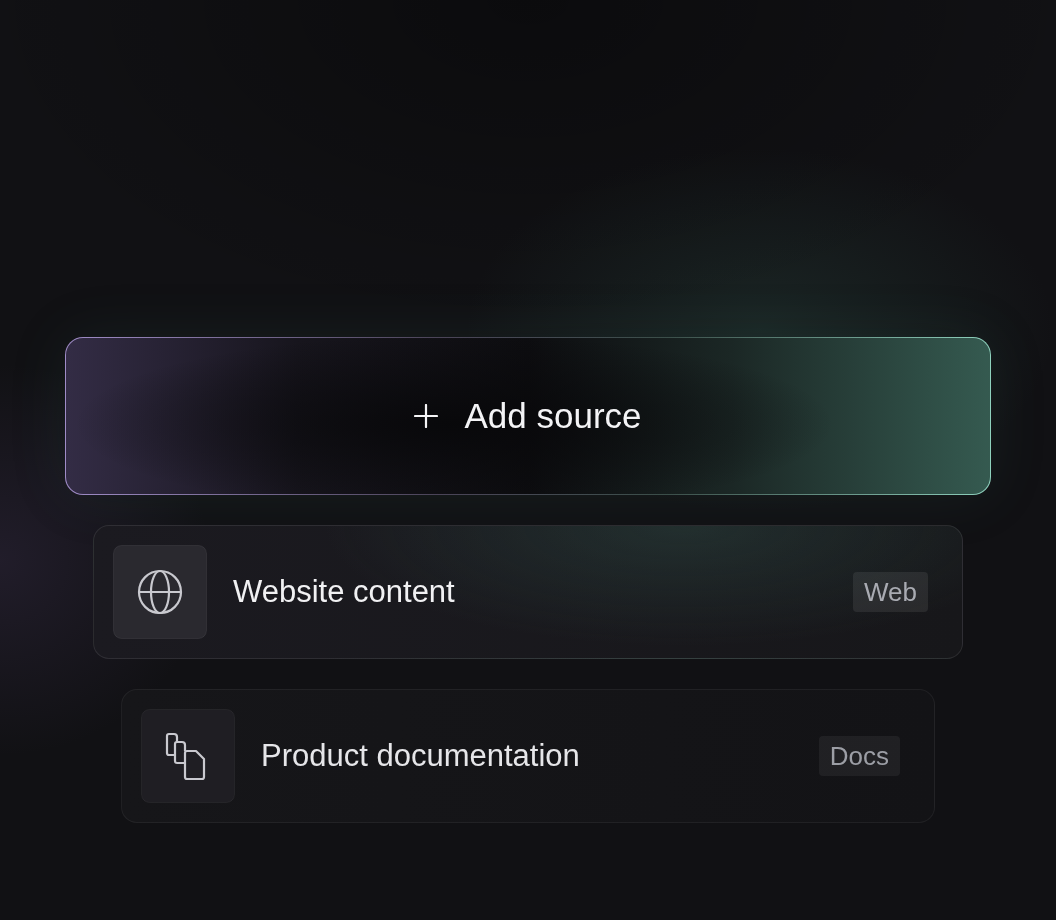 This screenshot has width=1056, height=920. Describe the element at coordinates (528, 592) in the screenshot. I see `source-card: Website content Web` at that location.